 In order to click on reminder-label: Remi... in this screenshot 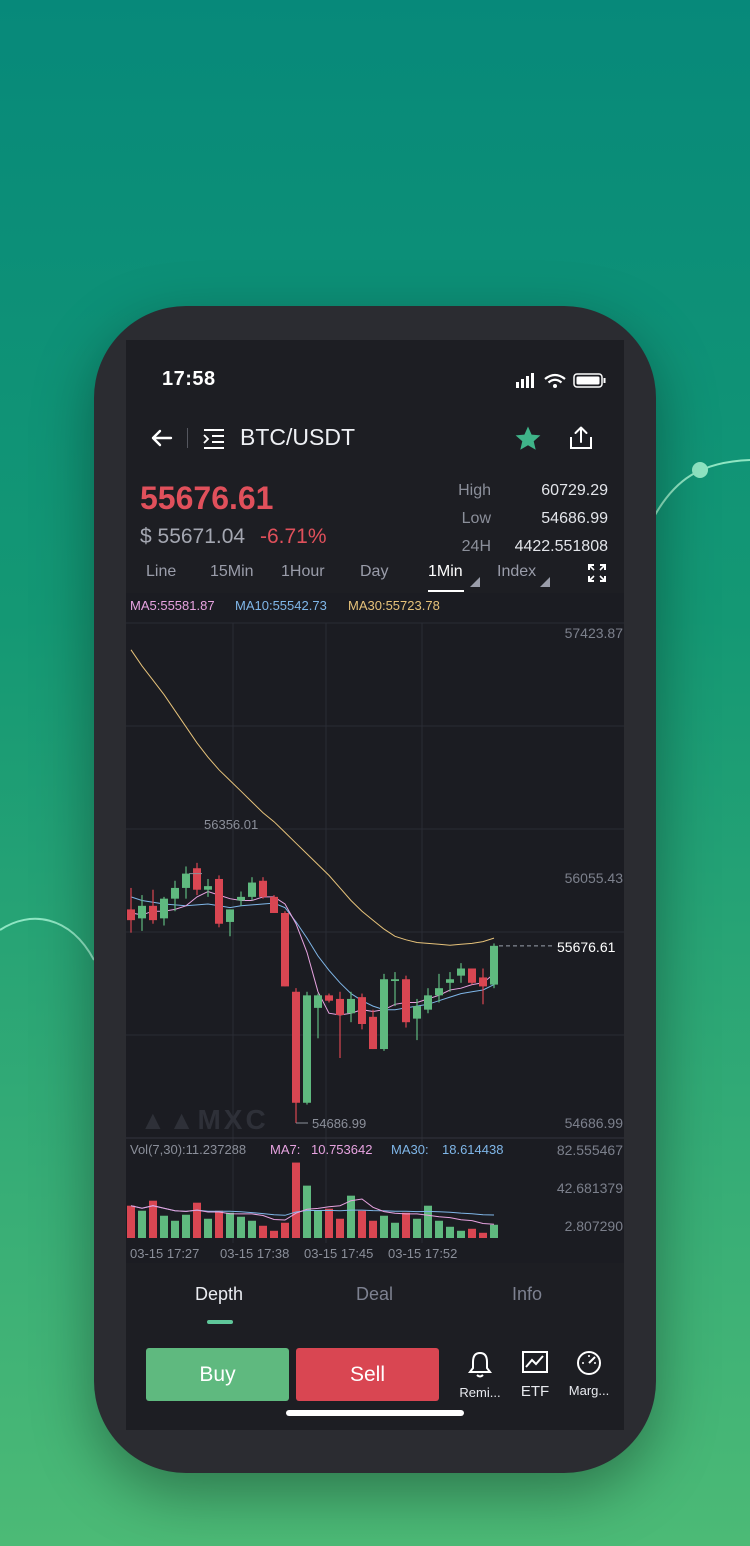, I will do `click(480, 1392)`.